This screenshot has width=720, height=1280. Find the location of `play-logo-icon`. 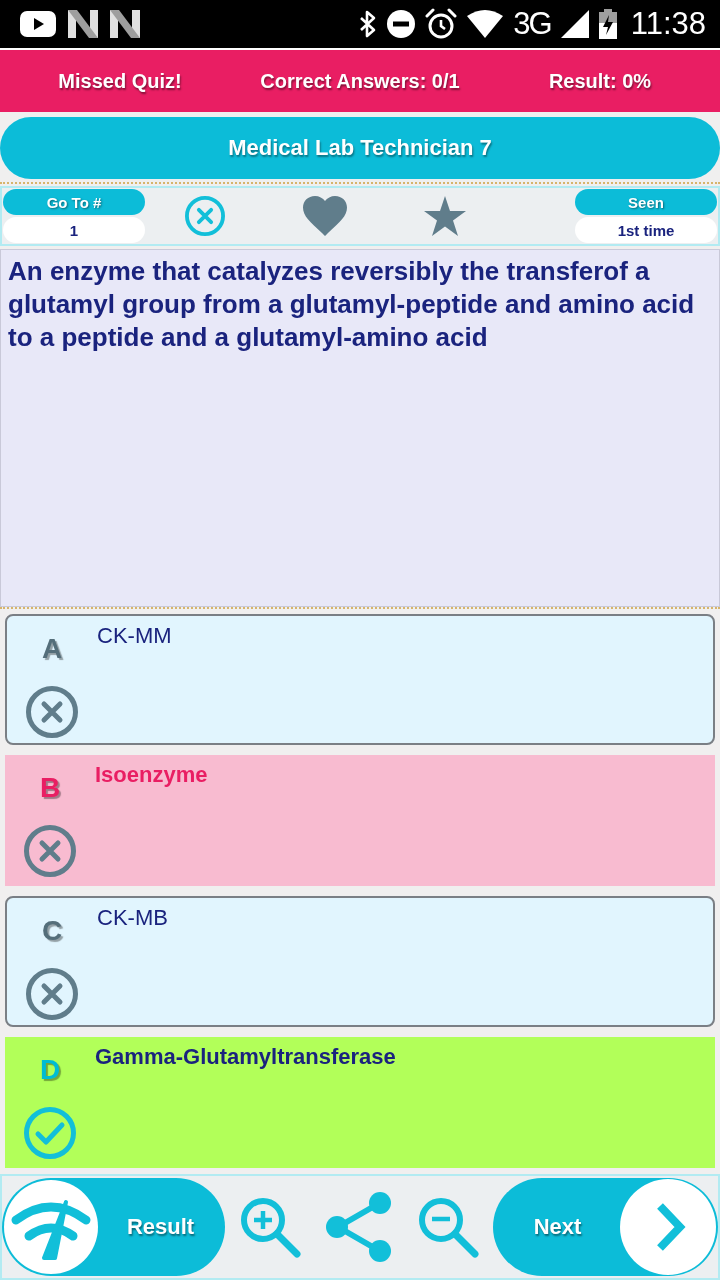

play-logo-icon is located at coordinates (38, 24).